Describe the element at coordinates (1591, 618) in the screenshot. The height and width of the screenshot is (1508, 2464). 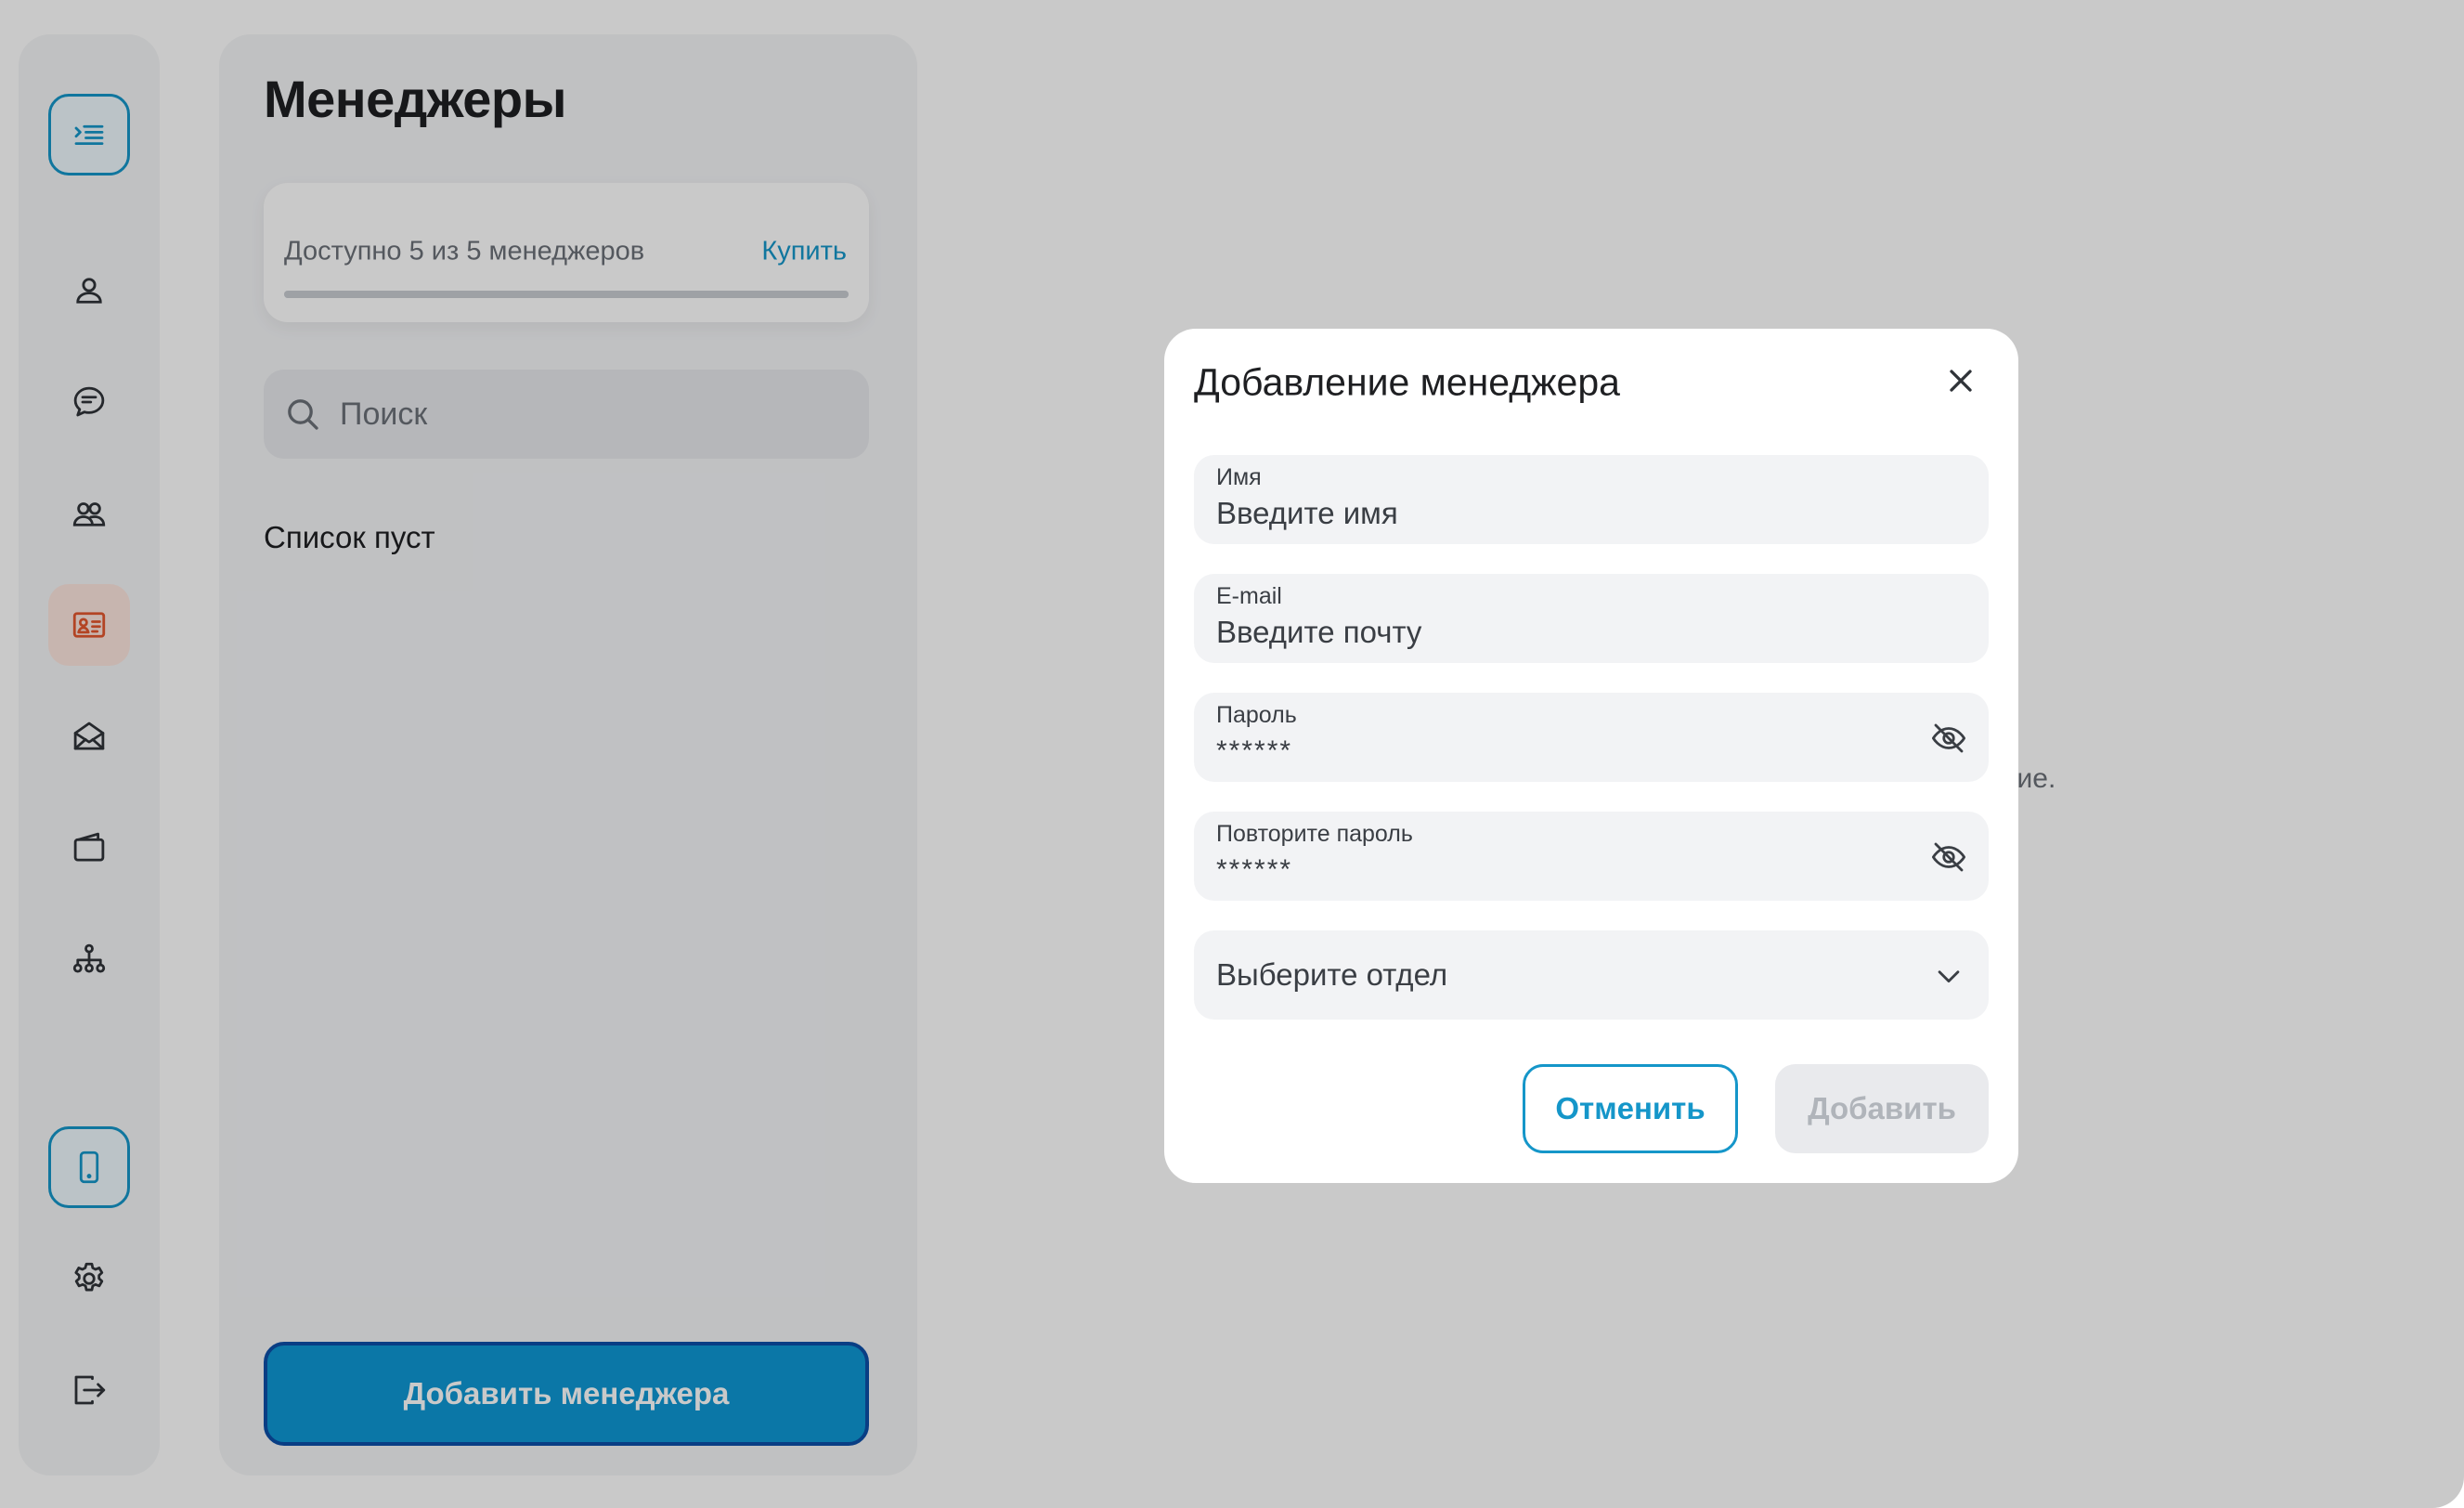
I see `email-field: E-mail Введите почту` at that location.